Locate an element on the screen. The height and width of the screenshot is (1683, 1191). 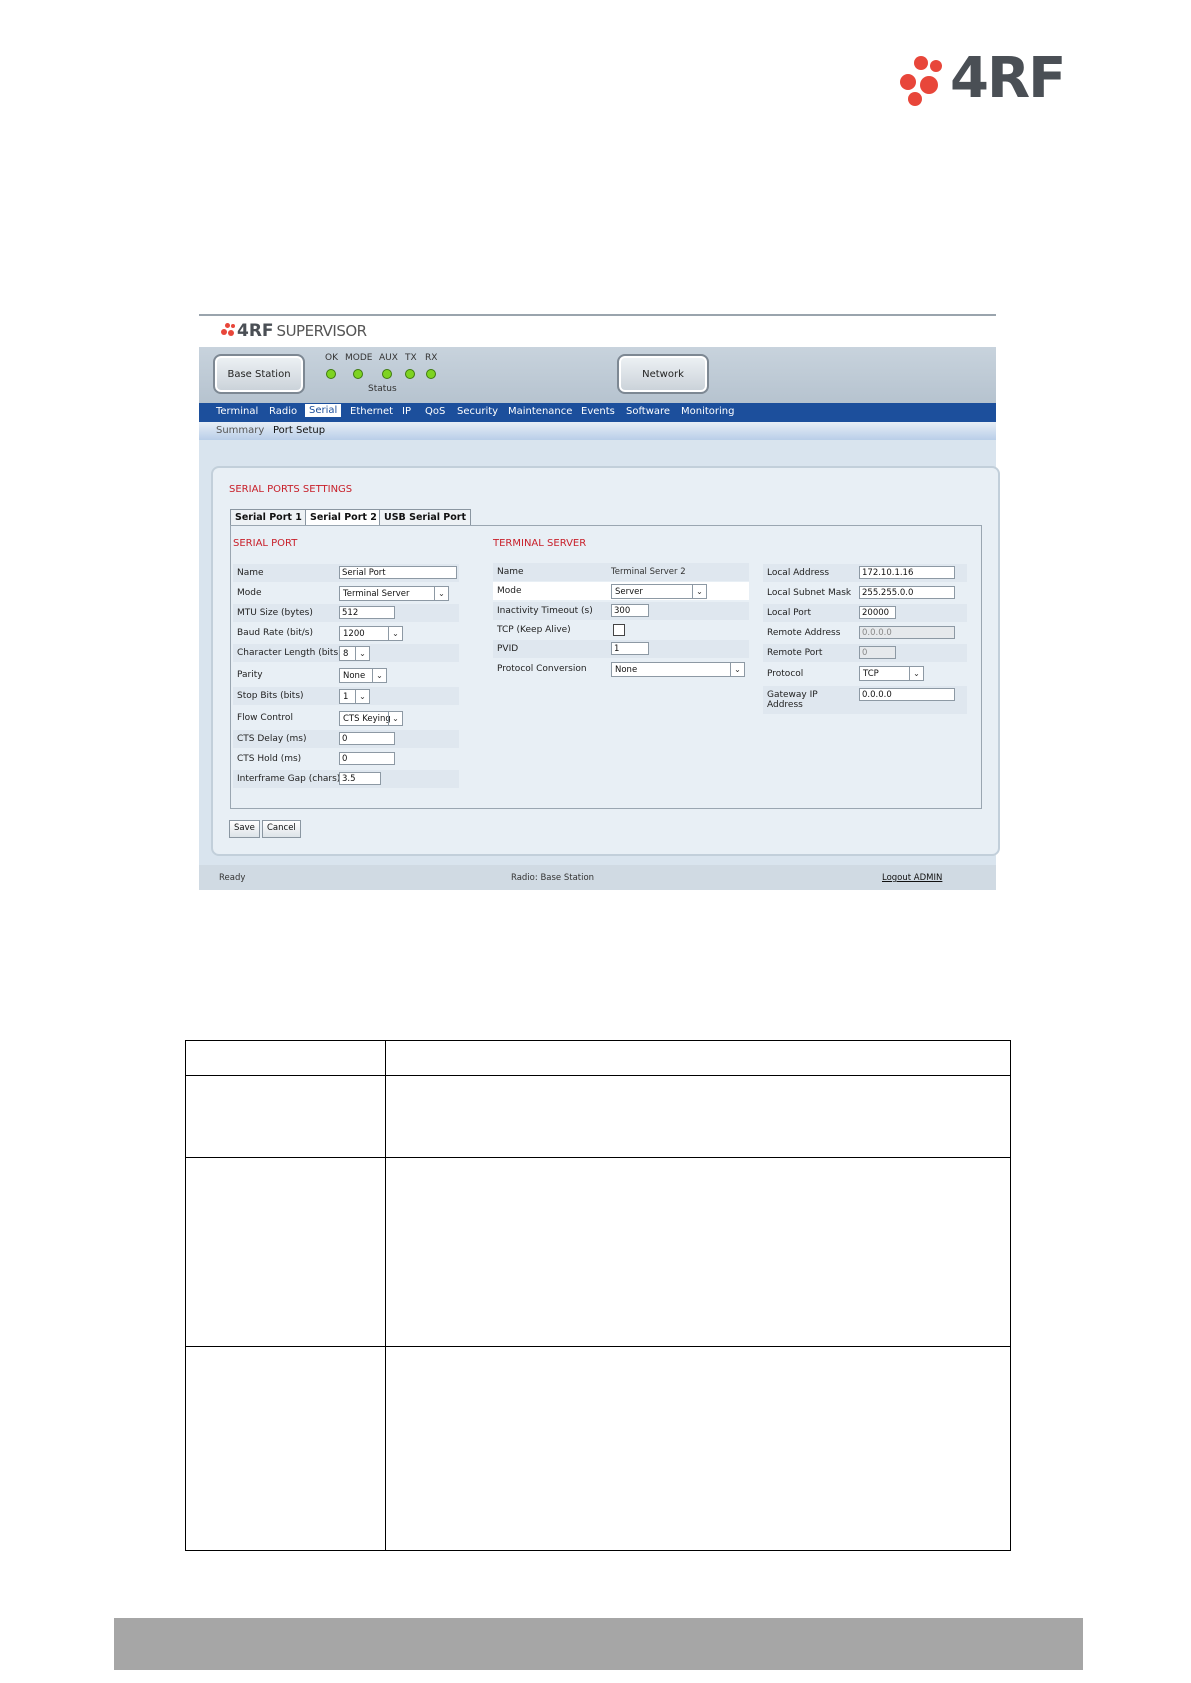
nav-serial: Serial is located at coordinates (323, 410).